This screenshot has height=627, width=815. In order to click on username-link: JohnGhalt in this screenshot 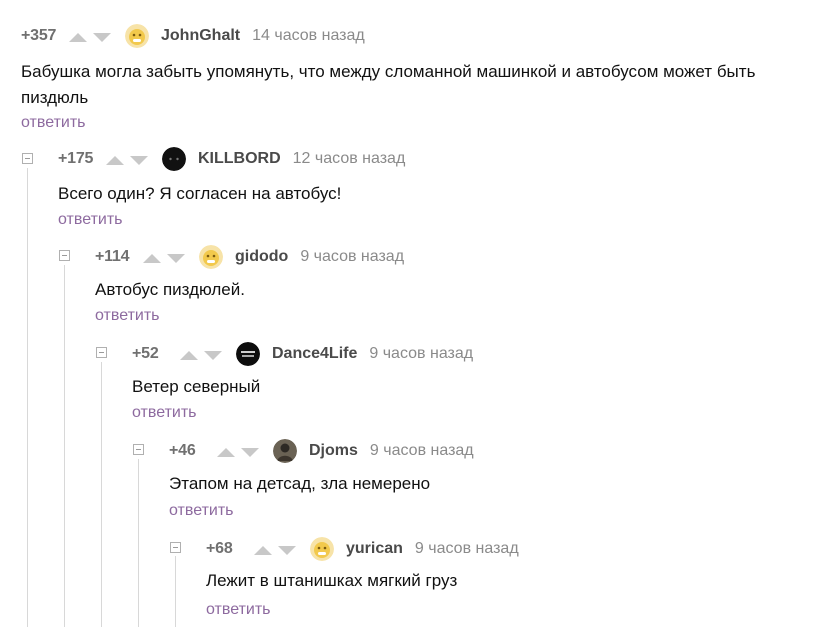, I will do `click(200, 36)`.